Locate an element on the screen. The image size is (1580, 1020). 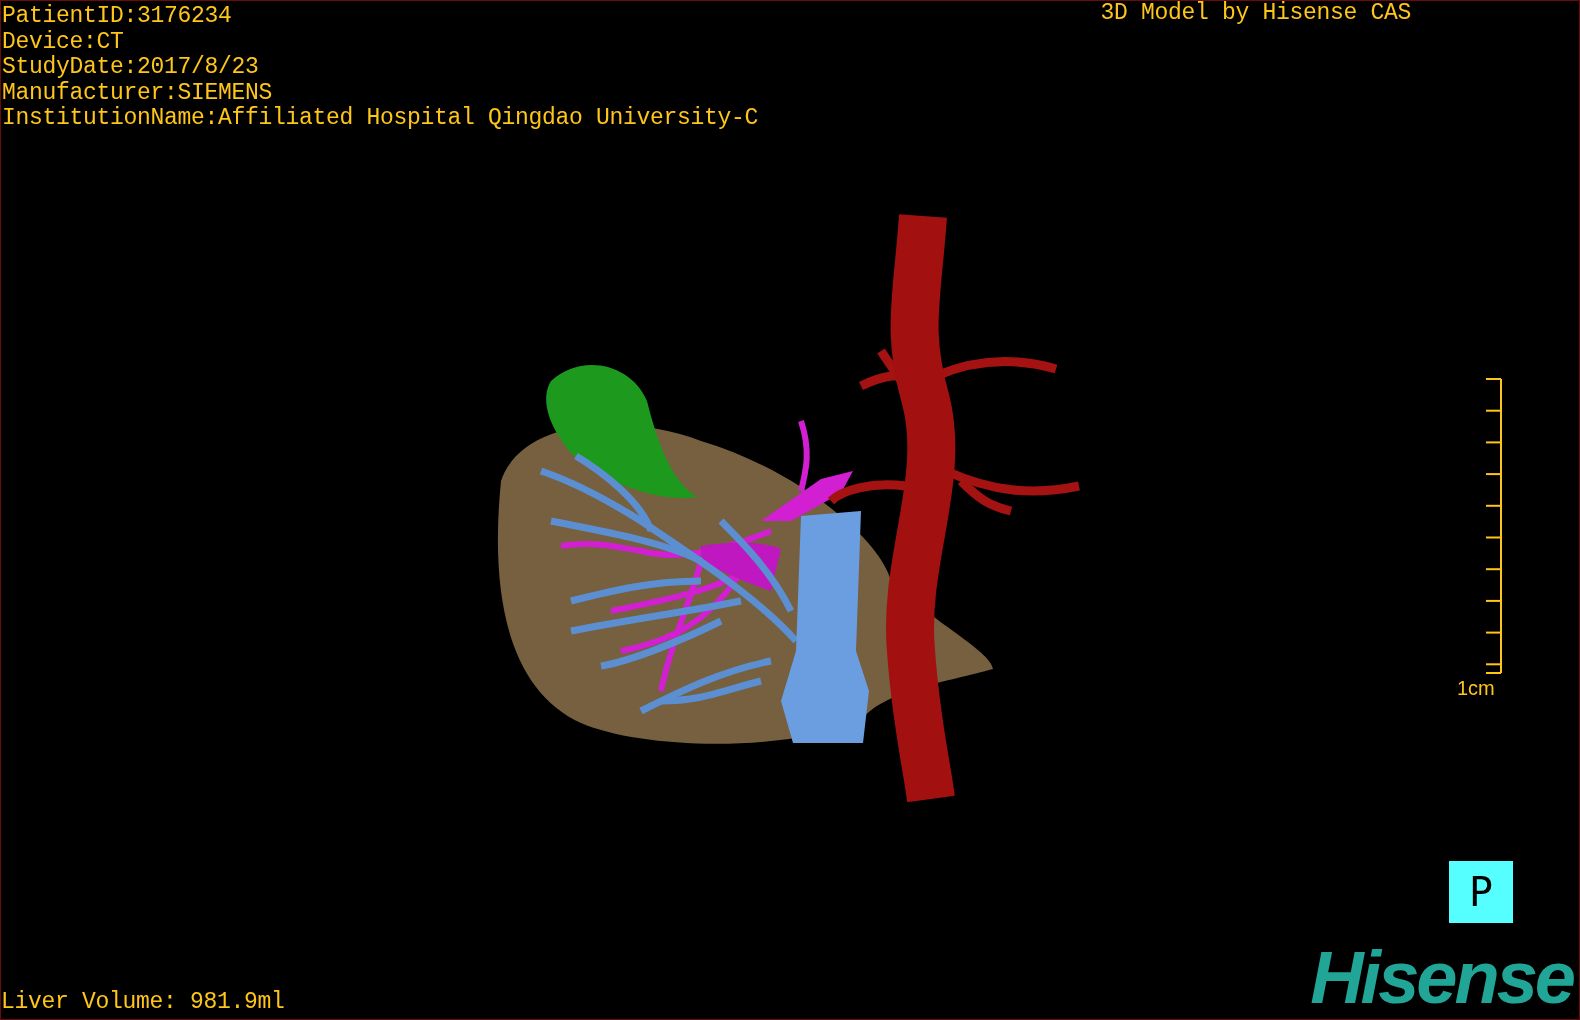
patient-info-text: PatientID:3176234 is located at coordinates (117, 17).